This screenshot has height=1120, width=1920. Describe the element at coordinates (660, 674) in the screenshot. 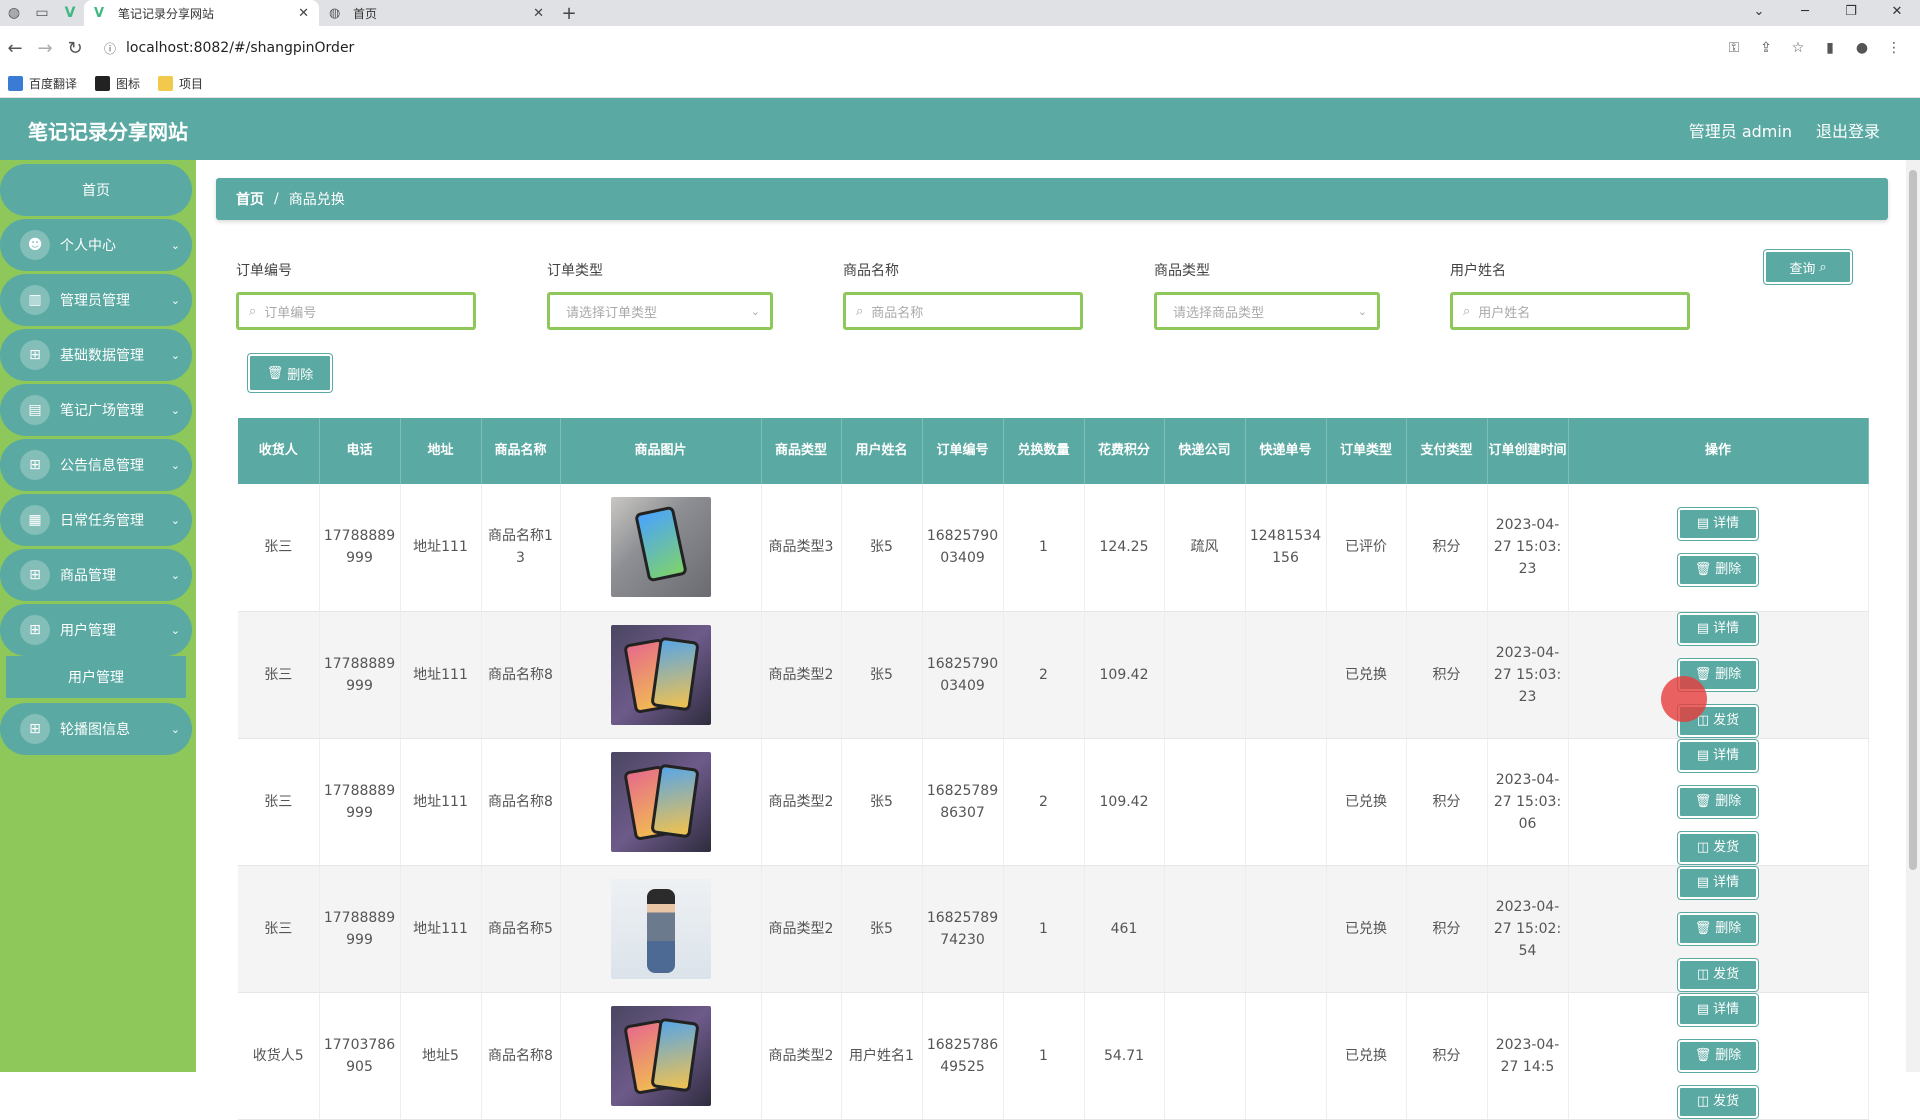

I see `goods-image` at that location.